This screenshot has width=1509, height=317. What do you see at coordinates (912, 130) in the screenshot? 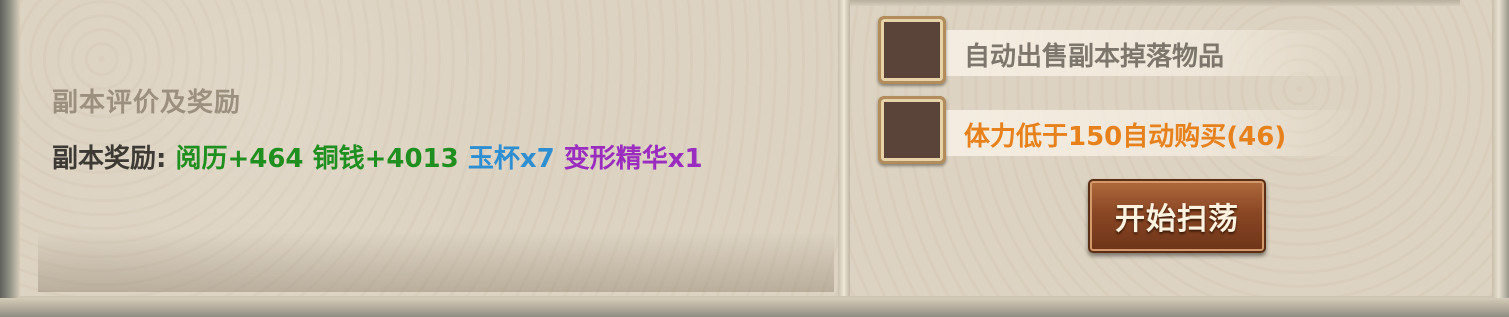
I see `auto-buy-checkbox` at bounding box center [912, 130].